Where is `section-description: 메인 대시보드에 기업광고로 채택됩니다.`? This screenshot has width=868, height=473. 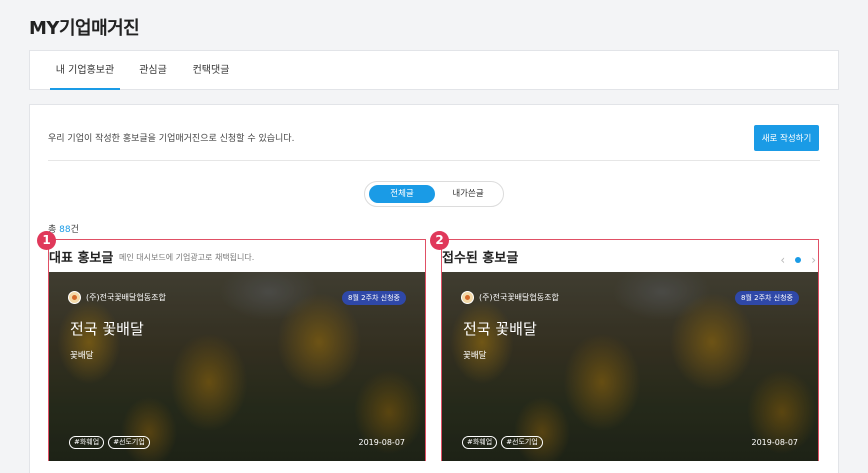
section-description: 메인 대시보드에 기업광고로 채택됩니다. is located at coordinates (187, 257).